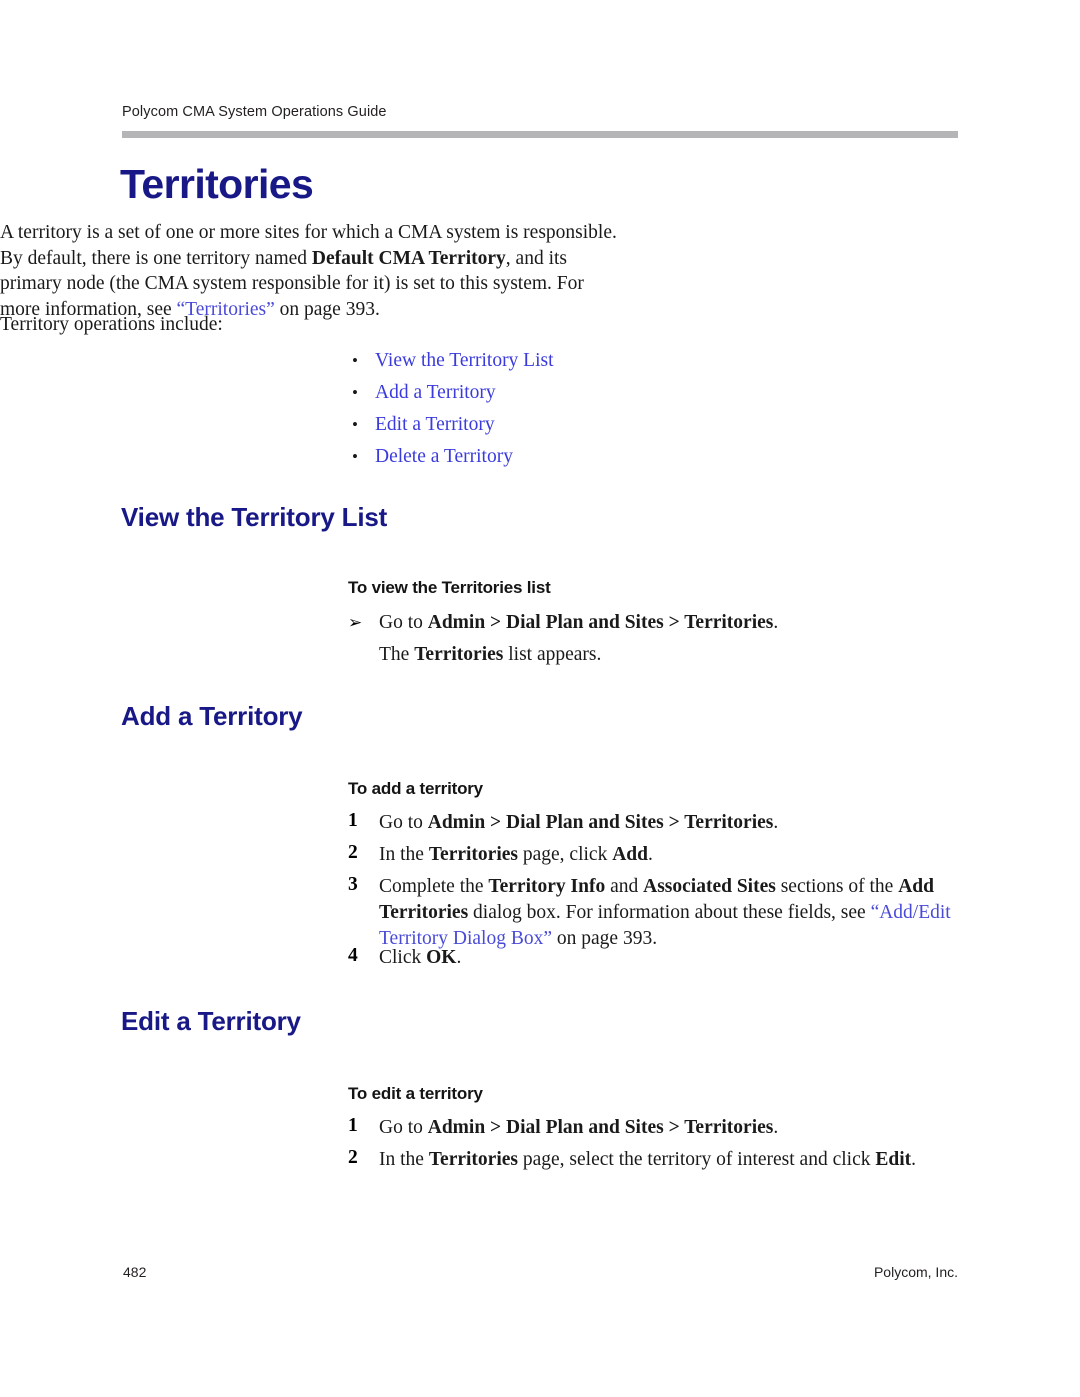 The height and width of the screenshot is (1397, 1080). Describe the element at coordinates (552, 654) in the screenshot. I see `result-text-part-2: list appears.` at that location.